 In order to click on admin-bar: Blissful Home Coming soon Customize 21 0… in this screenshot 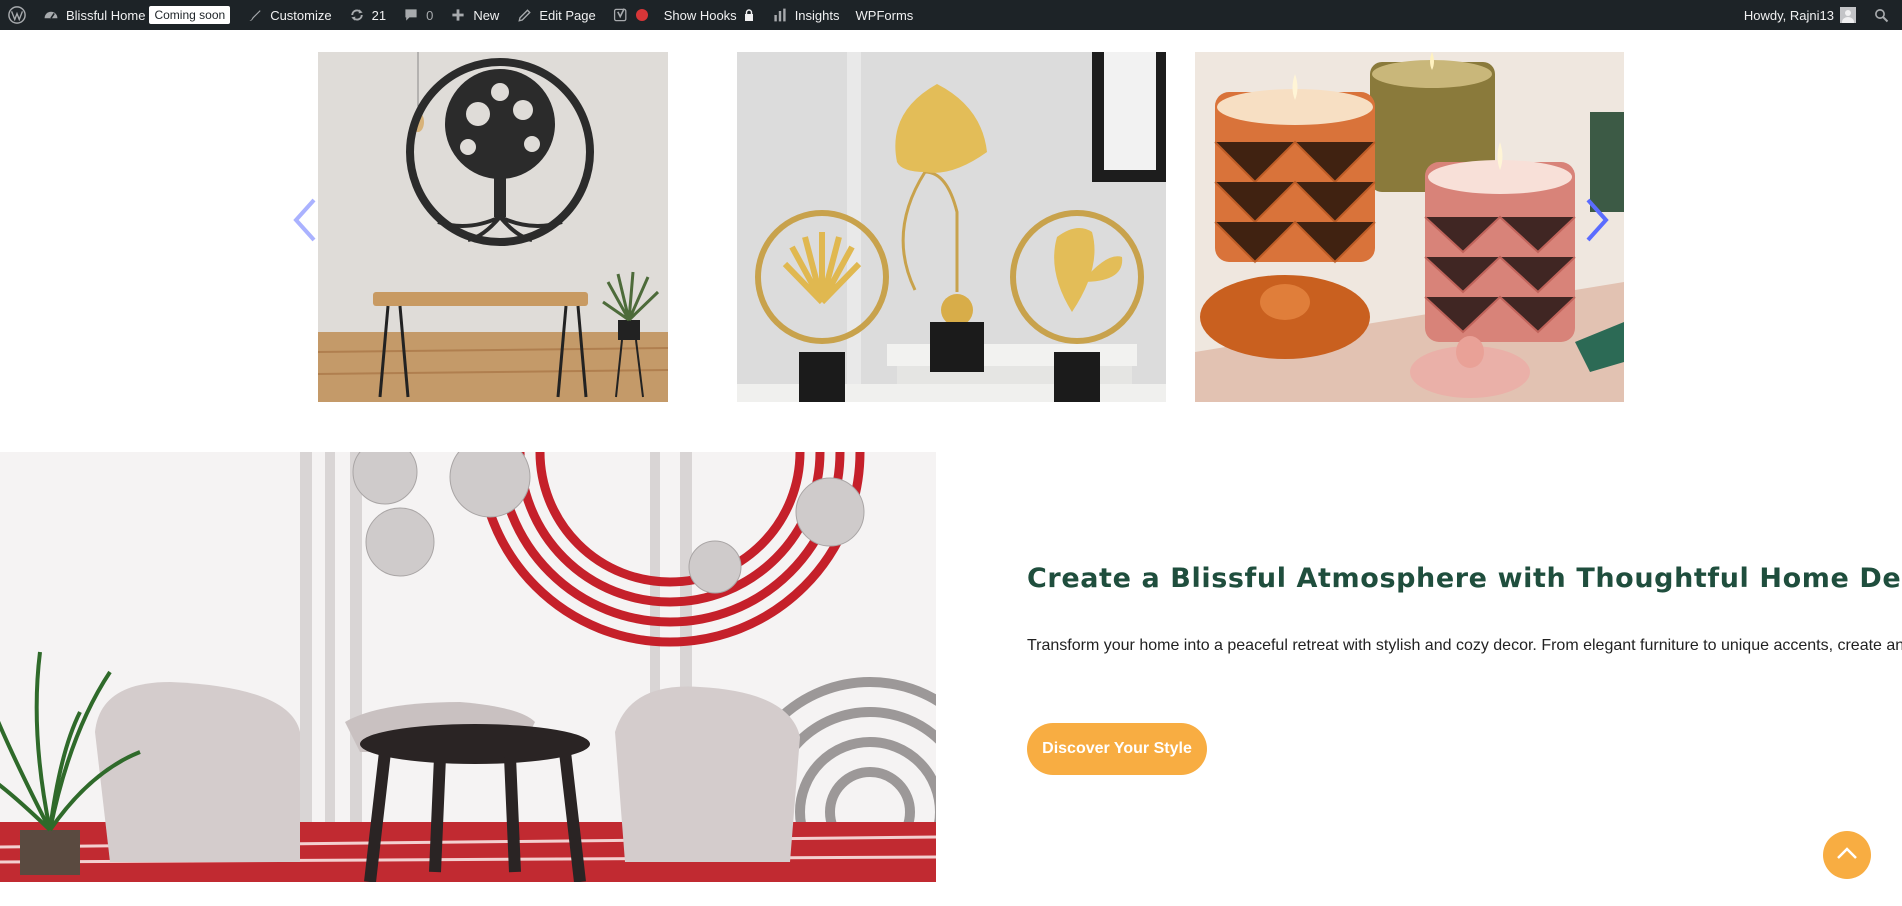, I will do `click(951, 15)`.